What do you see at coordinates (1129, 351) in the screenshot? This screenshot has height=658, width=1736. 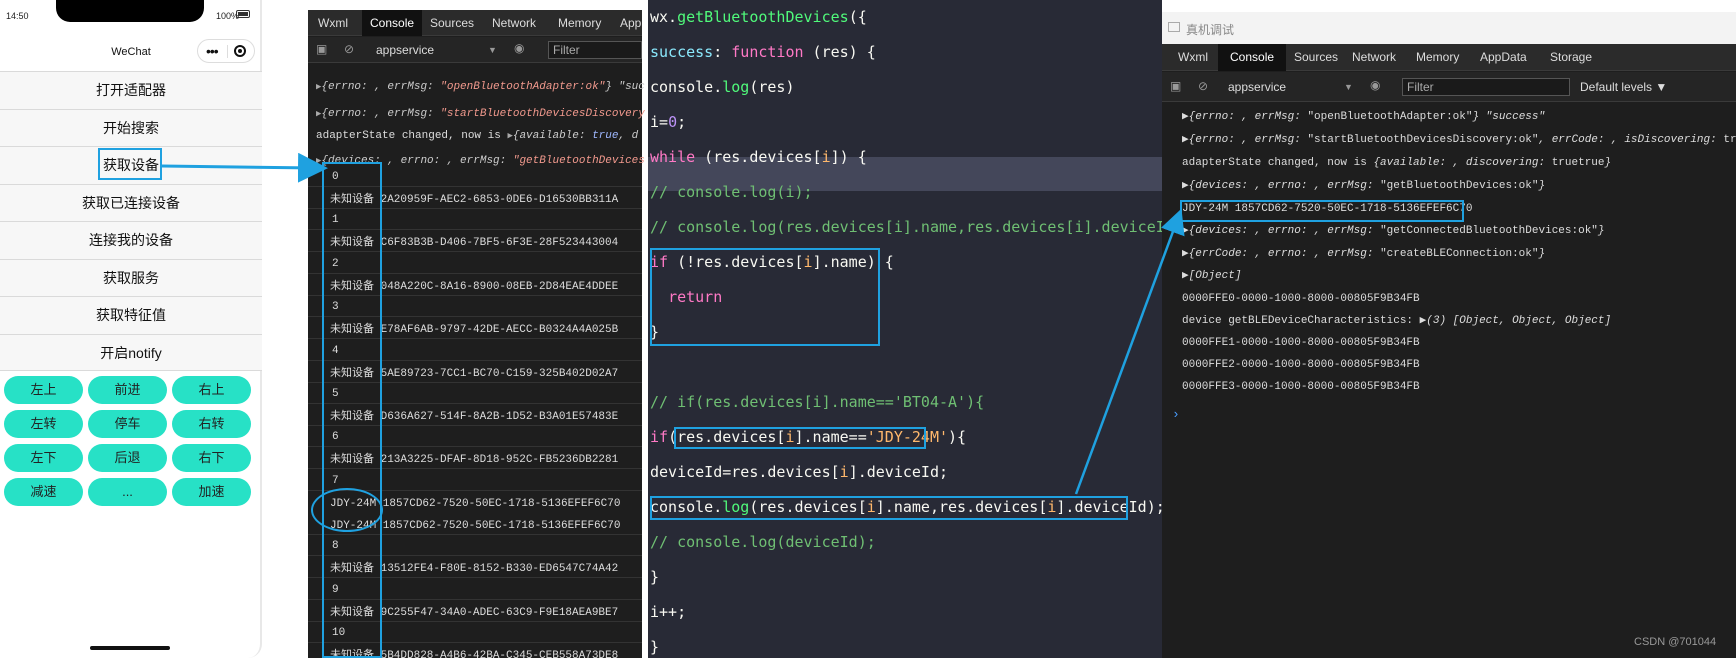 I see `arrow-to-output` at bounding box center [1129, 351].